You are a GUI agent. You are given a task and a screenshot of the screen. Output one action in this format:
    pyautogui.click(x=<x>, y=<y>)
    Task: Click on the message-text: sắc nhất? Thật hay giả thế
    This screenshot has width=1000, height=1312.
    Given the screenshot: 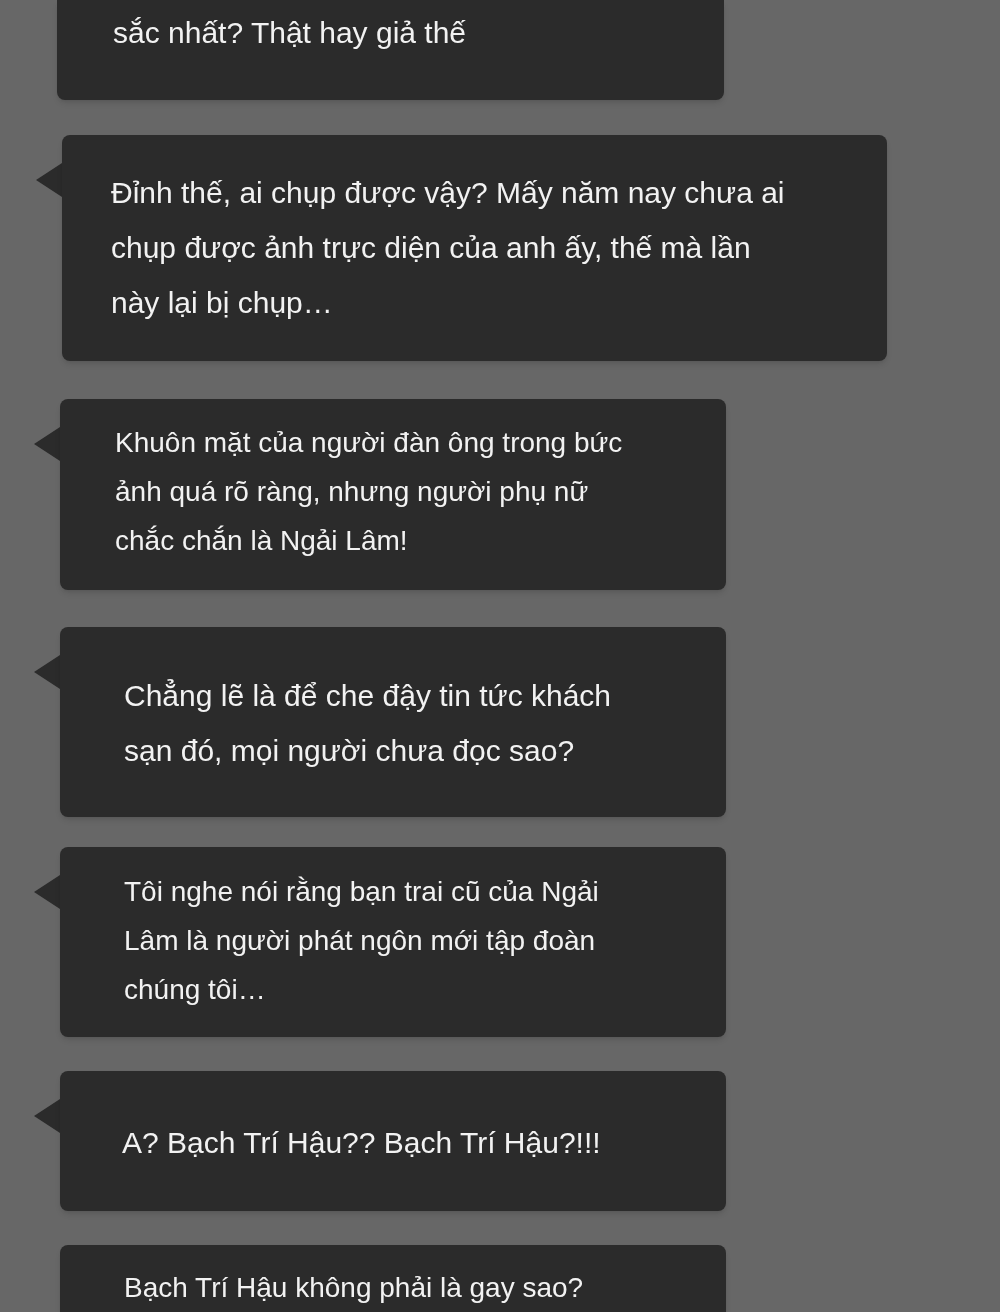 What is the action you would take?
    pyautogui.click(x=290, y=33)
    